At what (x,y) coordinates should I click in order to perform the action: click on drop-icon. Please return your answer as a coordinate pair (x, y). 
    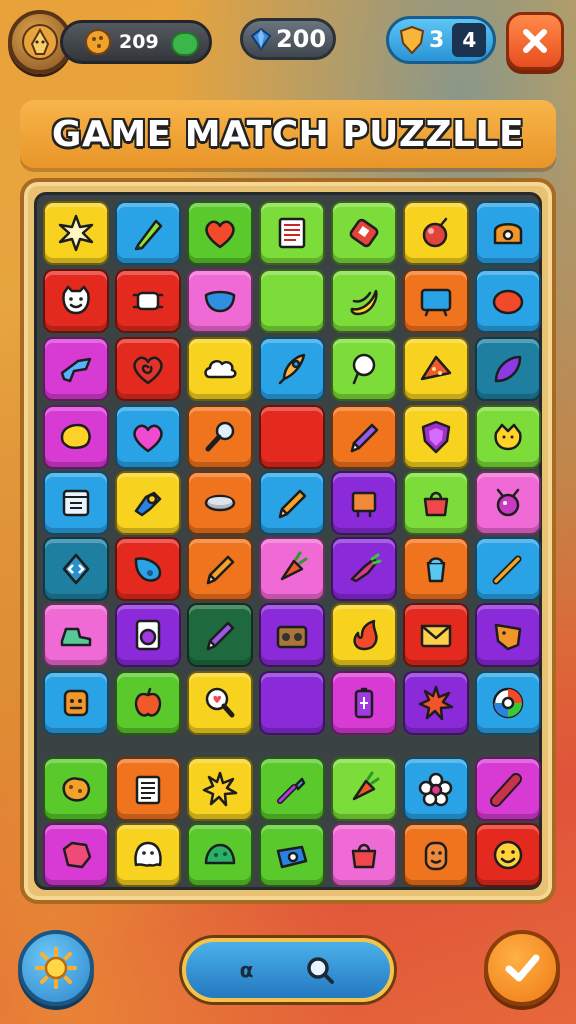
    Looking at the image, I should click on (148, 569).